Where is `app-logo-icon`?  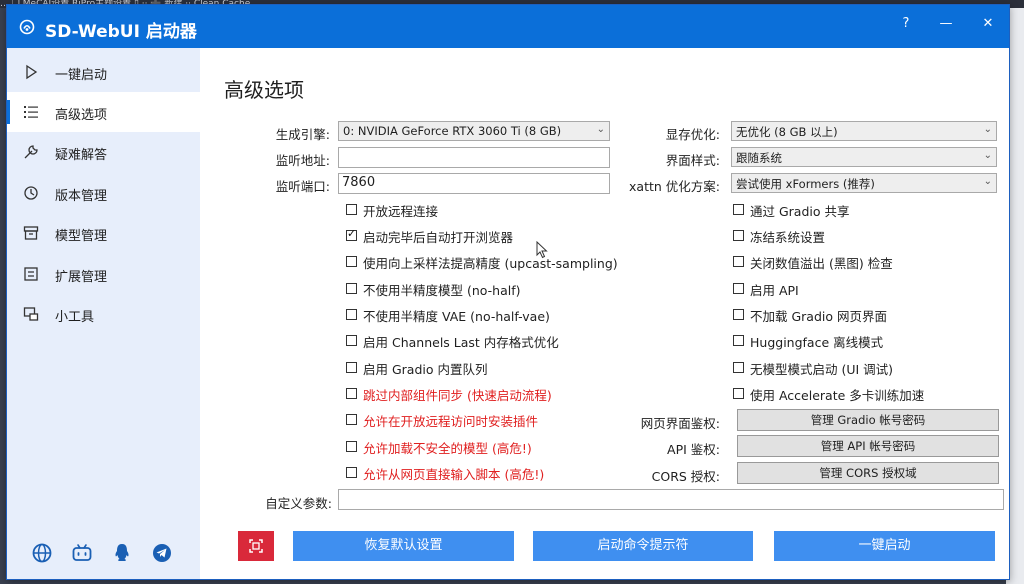 app-logo-icon is located at coordinates (27, 27).